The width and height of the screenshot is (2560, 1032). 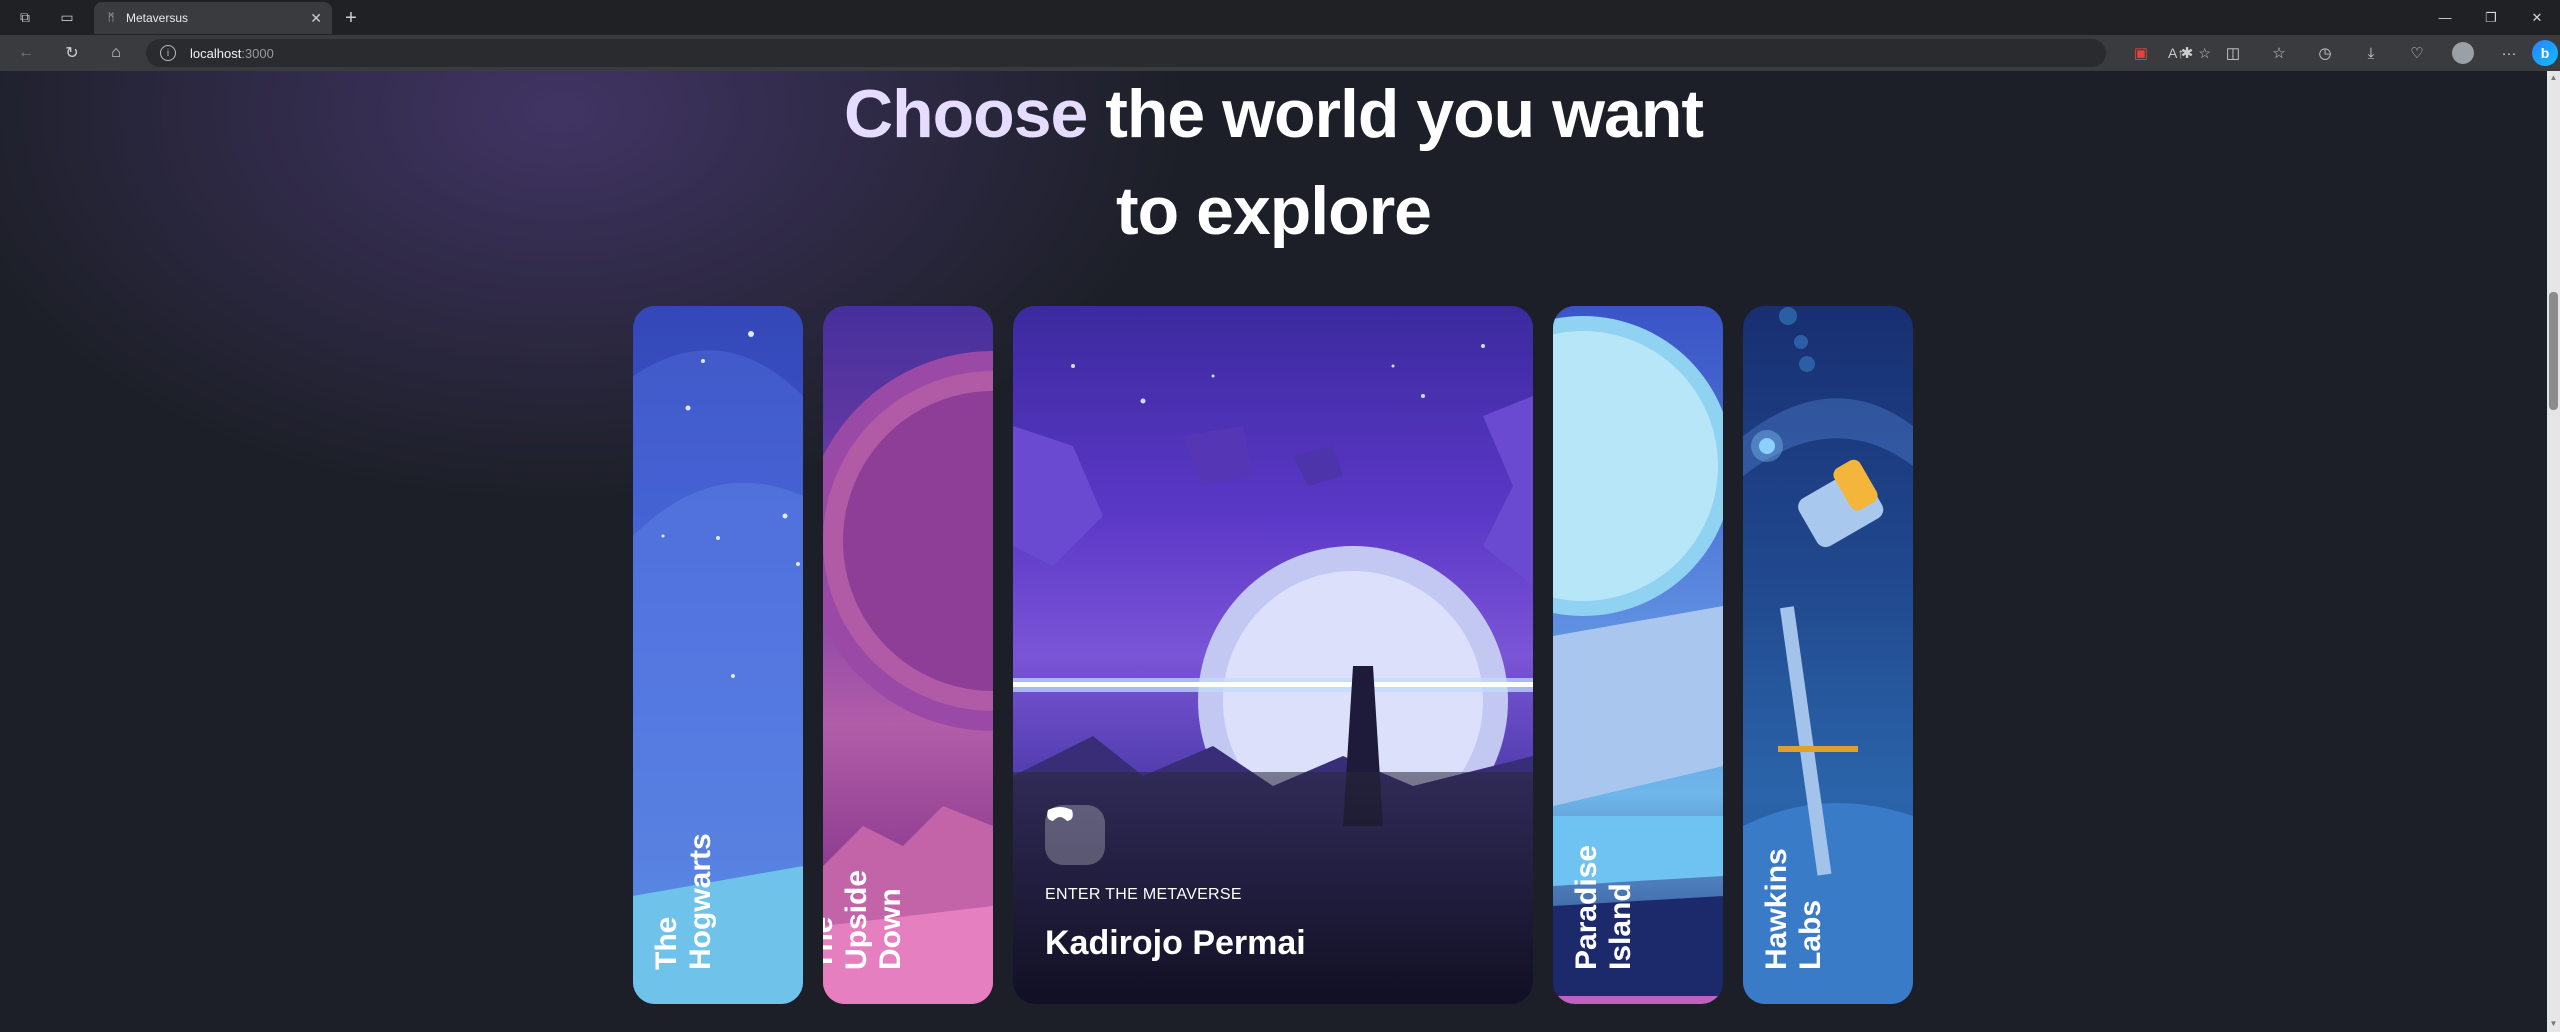 I want to click on more-menu-icon: ···, so click(x=2509, y=53).